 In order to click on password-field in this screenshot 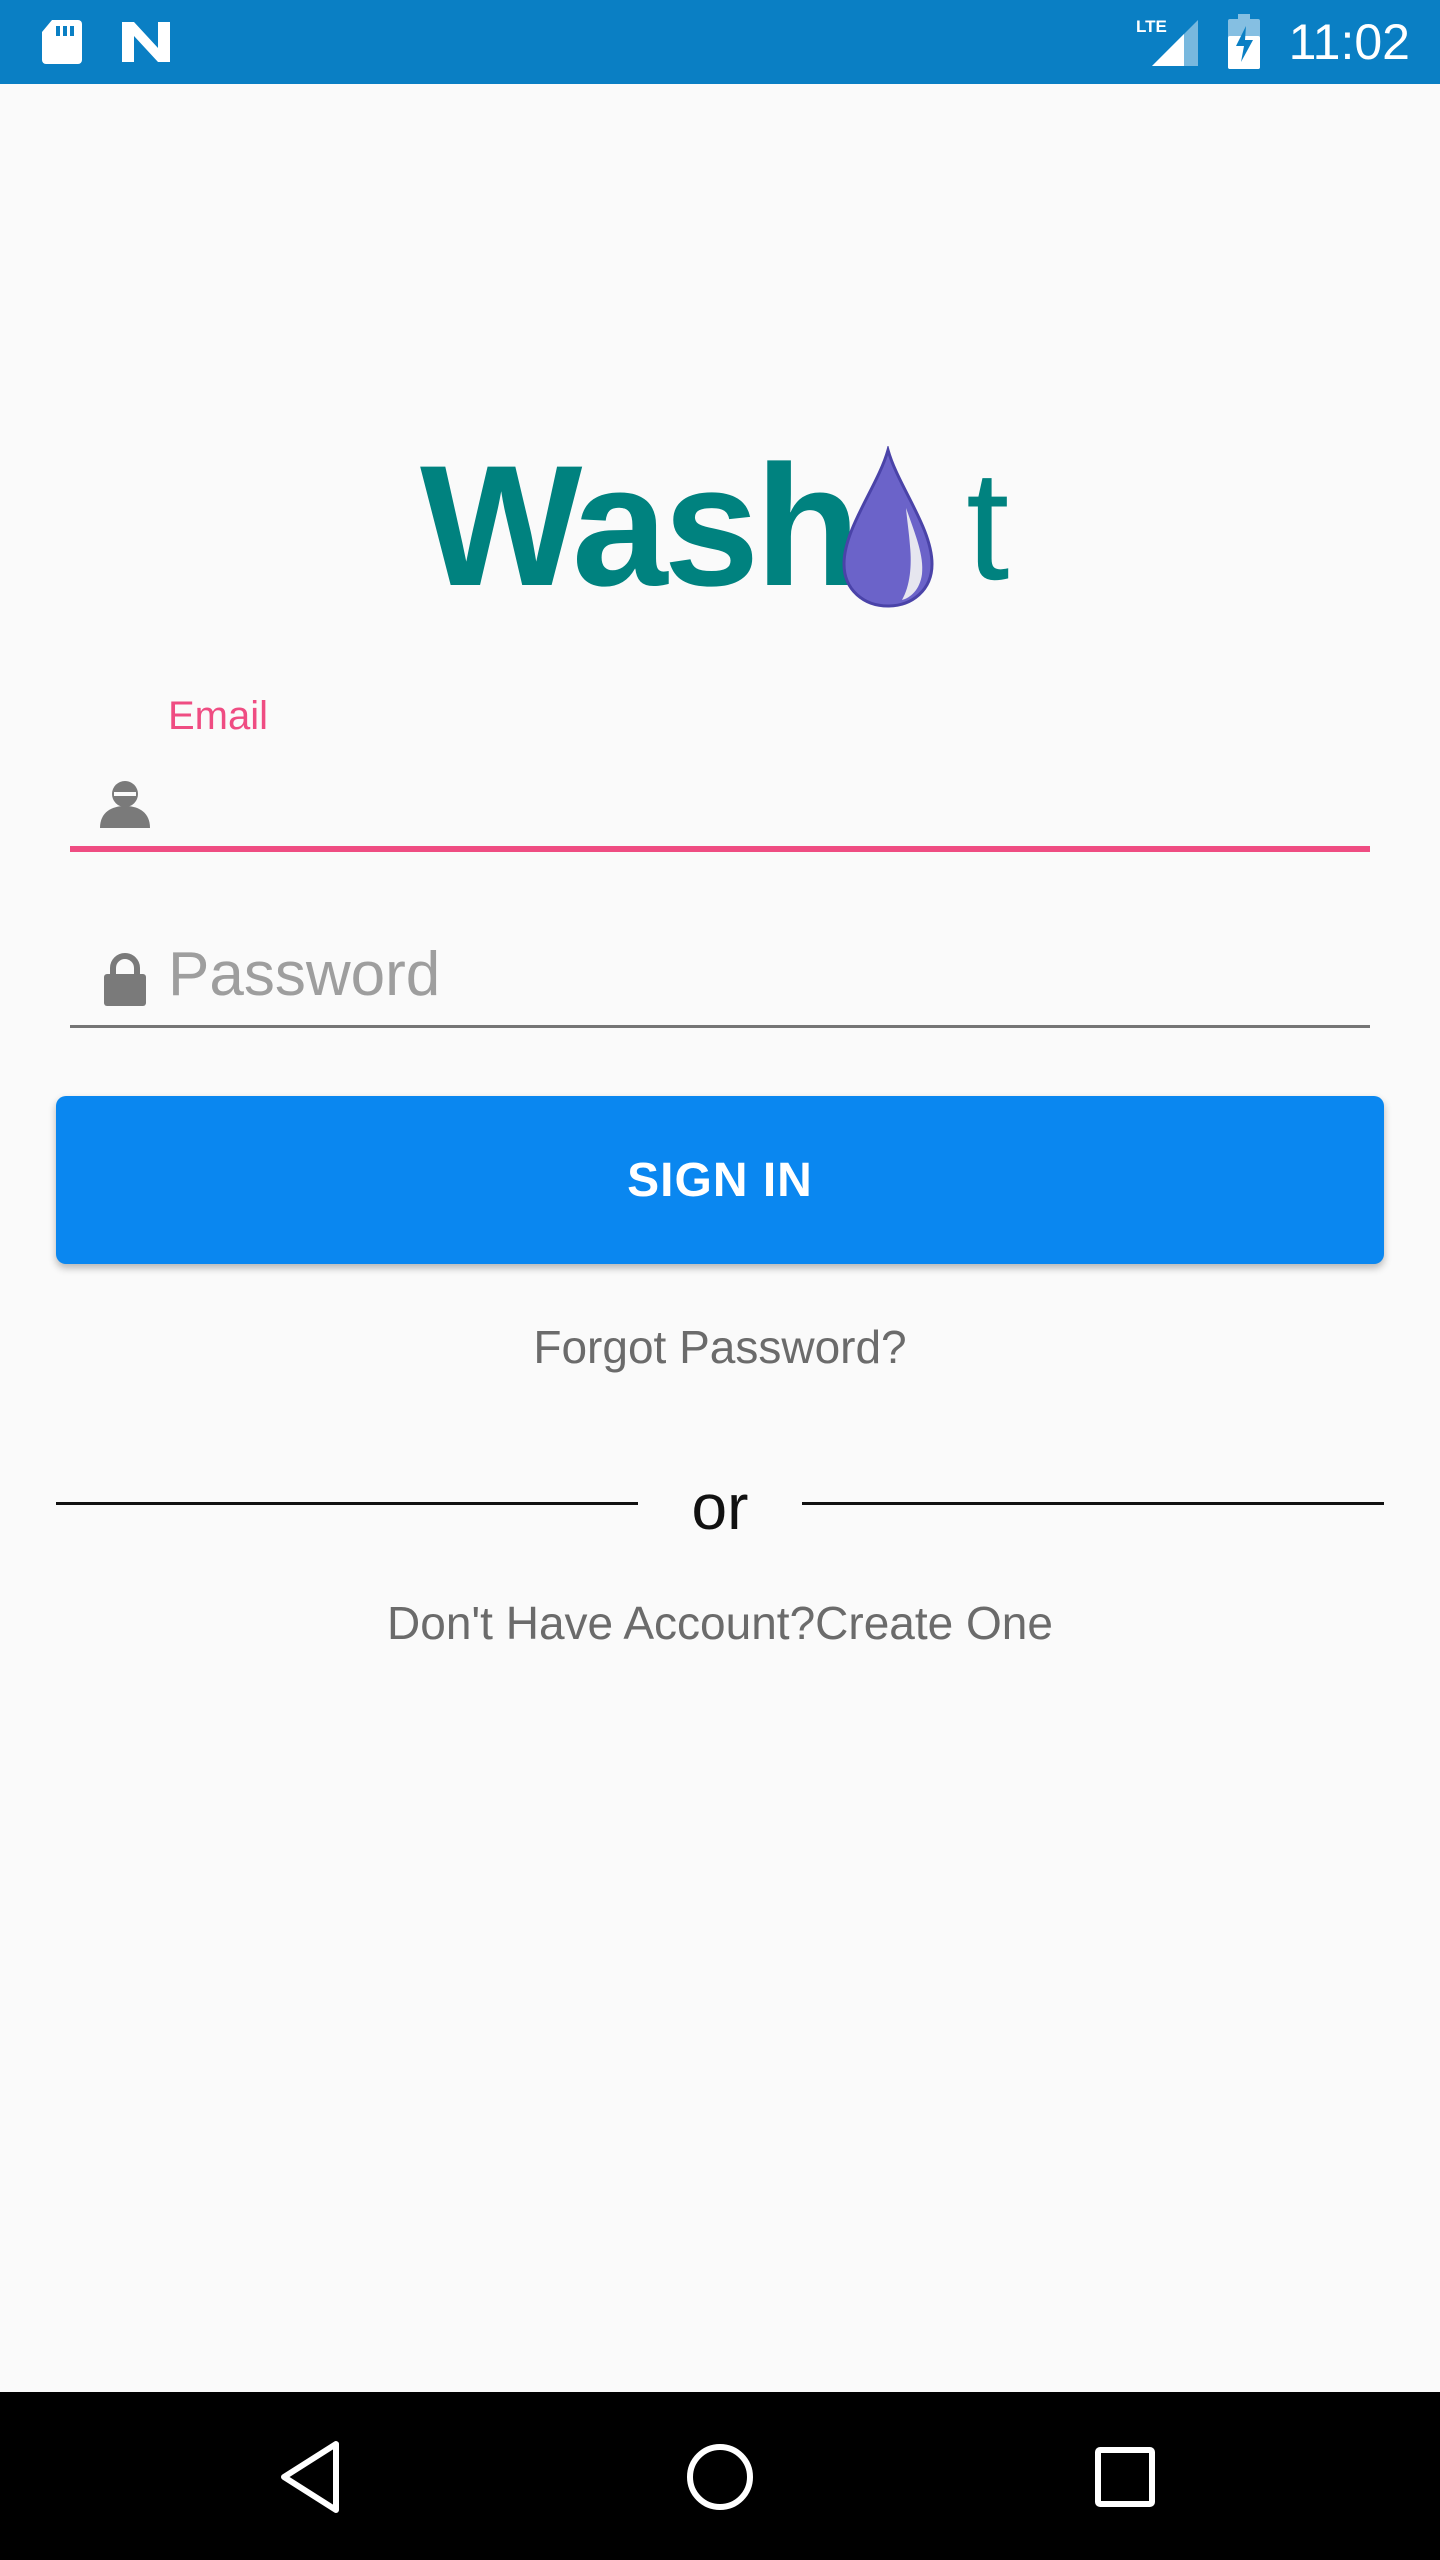, I will do `click(720, 979)`.